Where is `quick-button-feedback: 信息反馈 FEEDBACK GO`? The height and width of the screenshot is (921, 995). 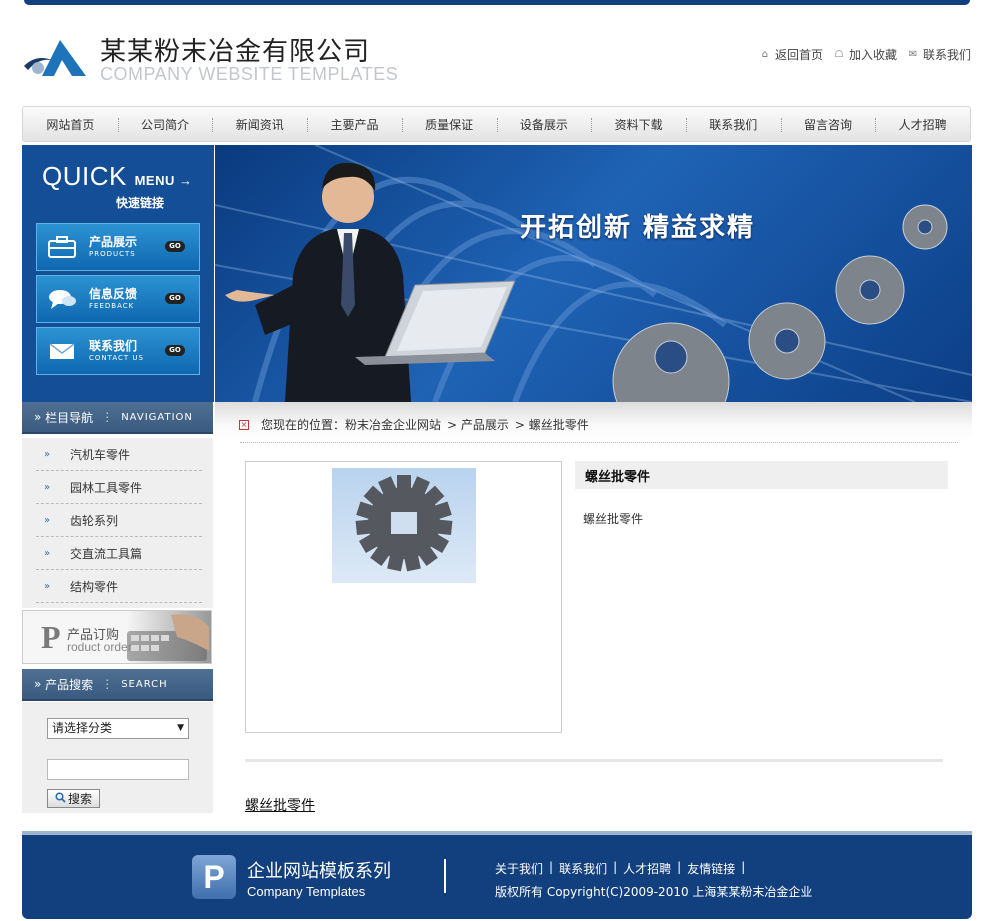 quick-button-feedback: 信息反馈 FEEDBACK GO is located at coordinates (118, 299).